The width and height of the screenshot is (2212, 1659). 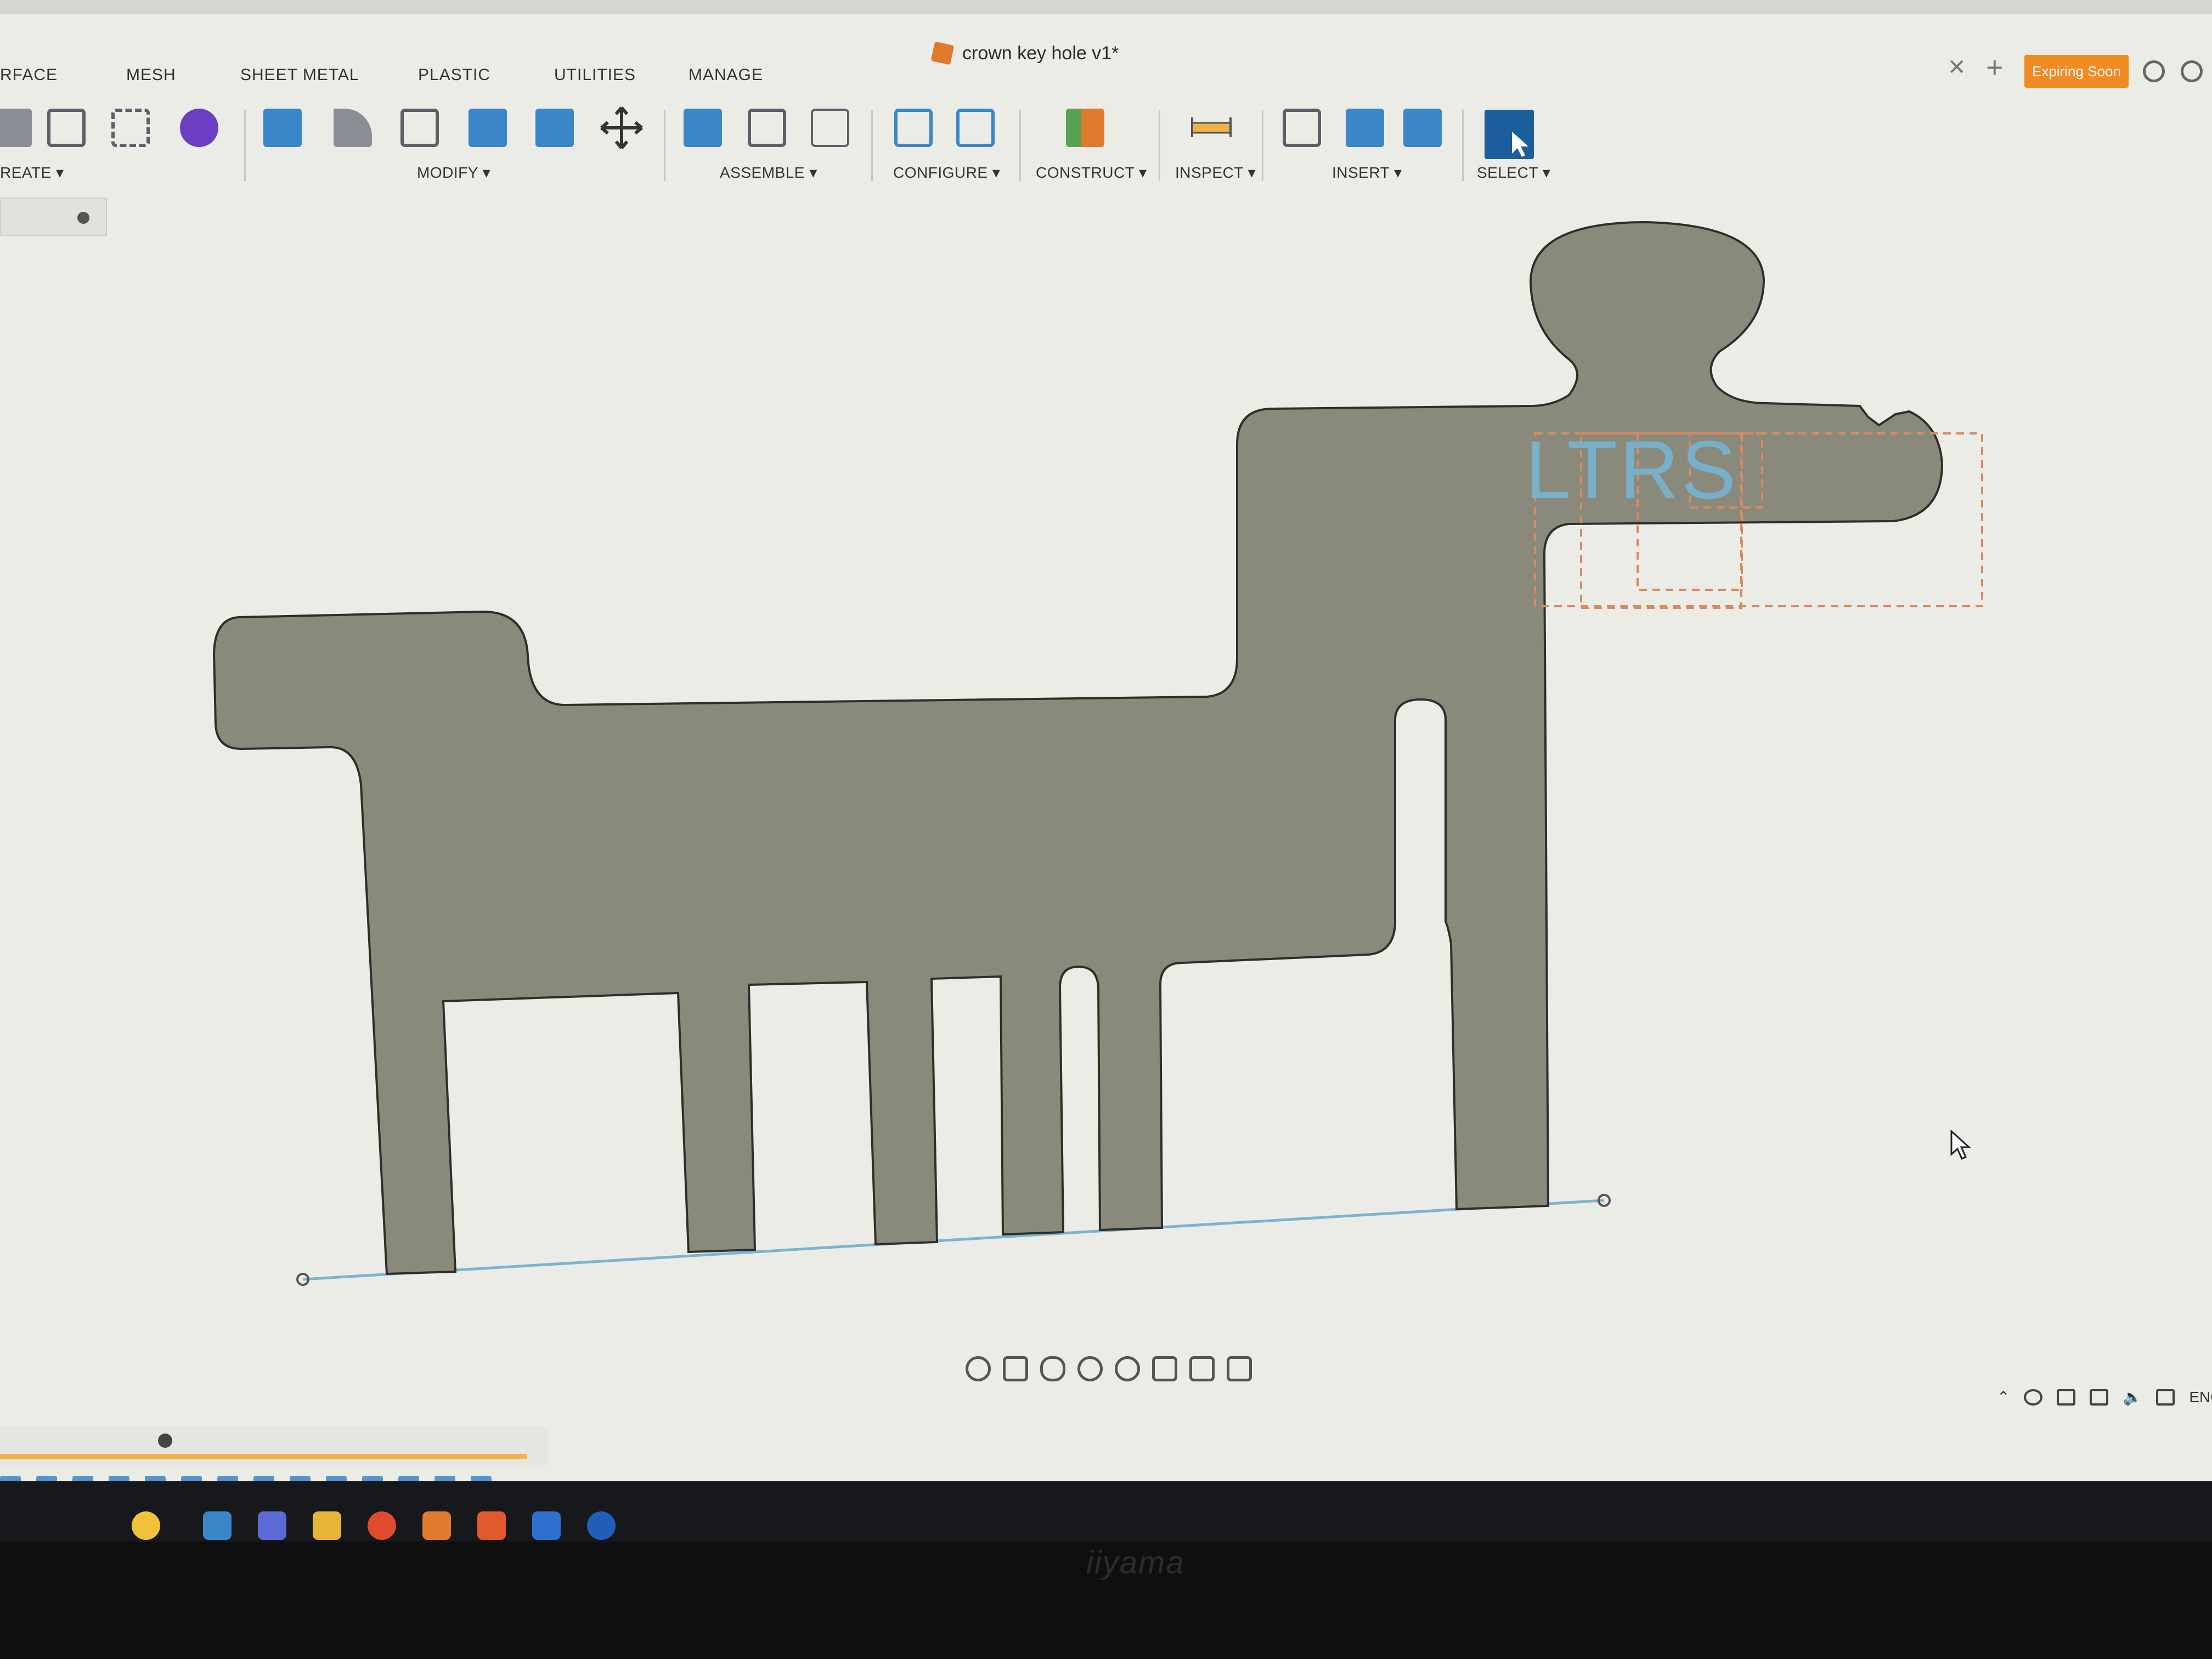 What do you see at coordinates (1202, 1369) in the screenshot?
I see `grid-icon` at bounding box center [1202, 1369].